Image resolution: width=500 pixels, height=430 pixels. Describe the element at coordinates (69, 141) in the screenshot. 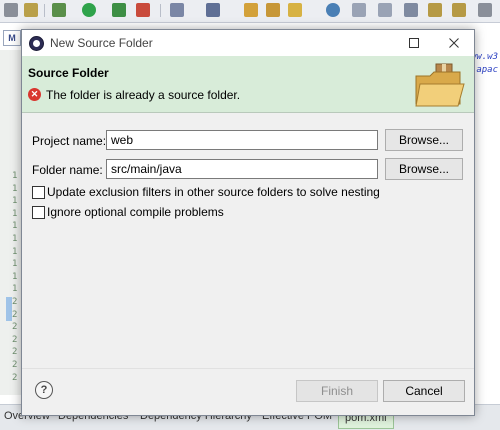

I see `project-name-label: Project name:` at that location.